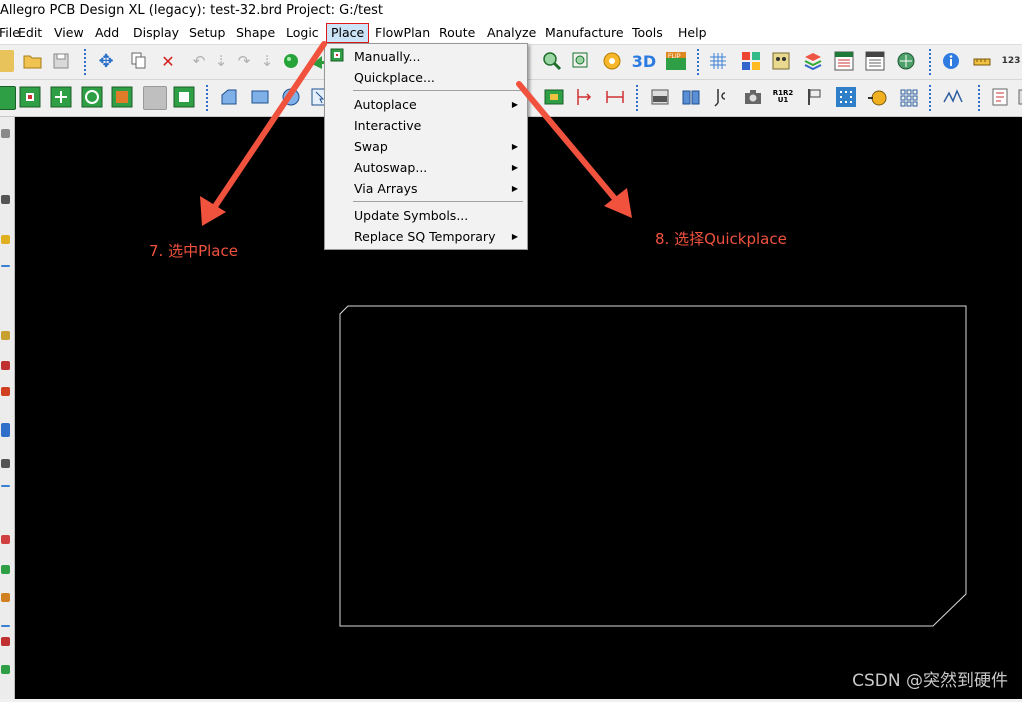  What do you see at coordinates (416, 133) in the screenshot?
I see `annotation-arrows` at bounding box center [416, 133].